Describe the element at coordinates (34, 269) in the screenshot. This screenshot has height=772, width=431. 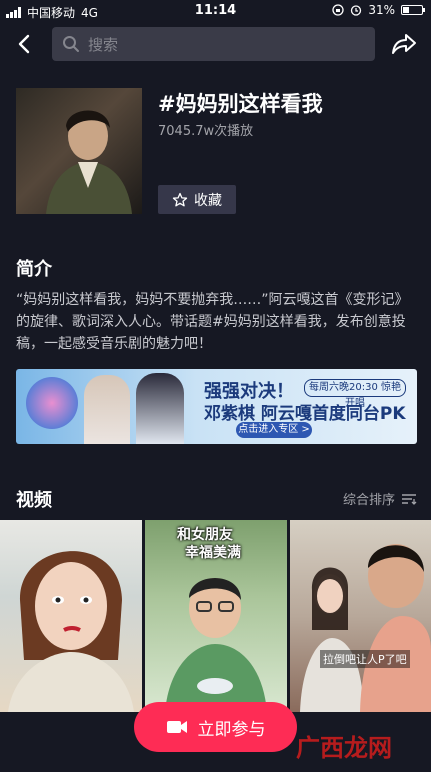
I see `intro-heading: 简介` at that location.